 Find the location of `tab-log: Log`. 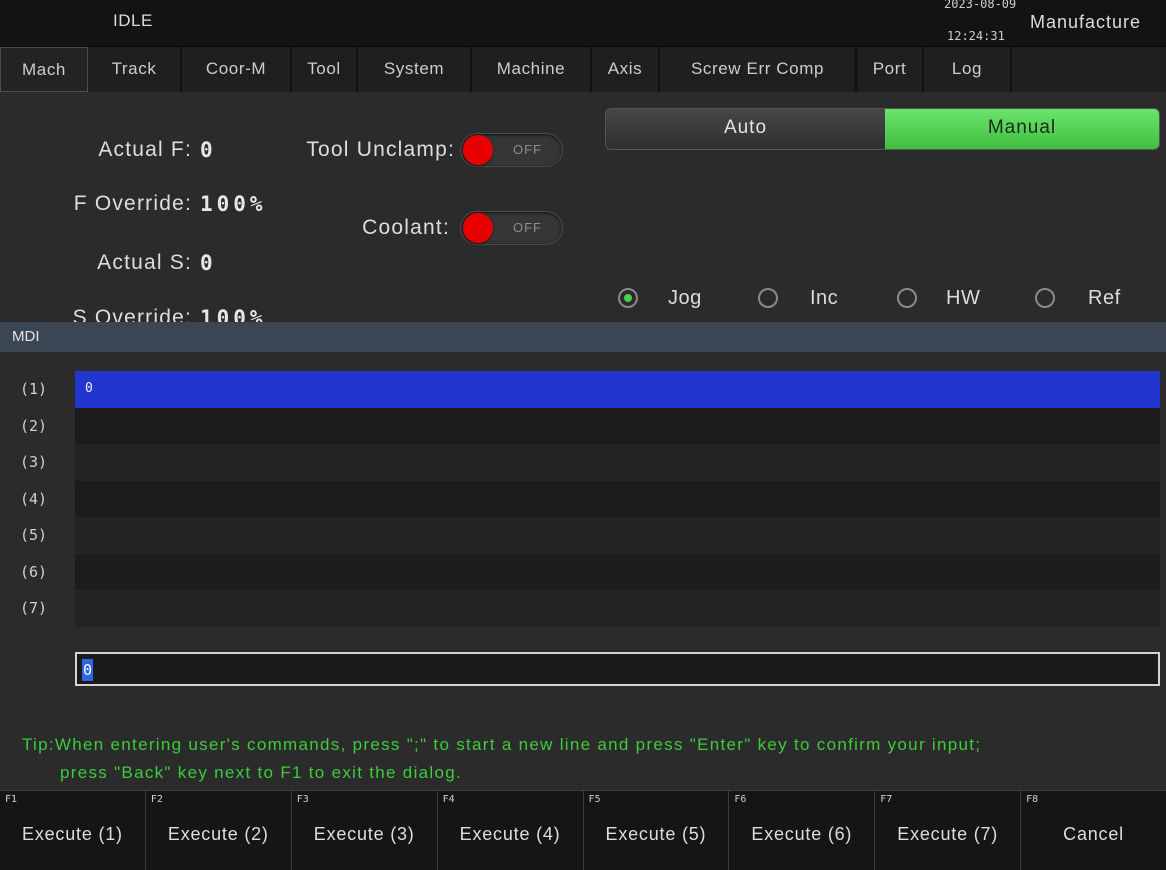

tab-log: Log is located at coordinates (968, 69).